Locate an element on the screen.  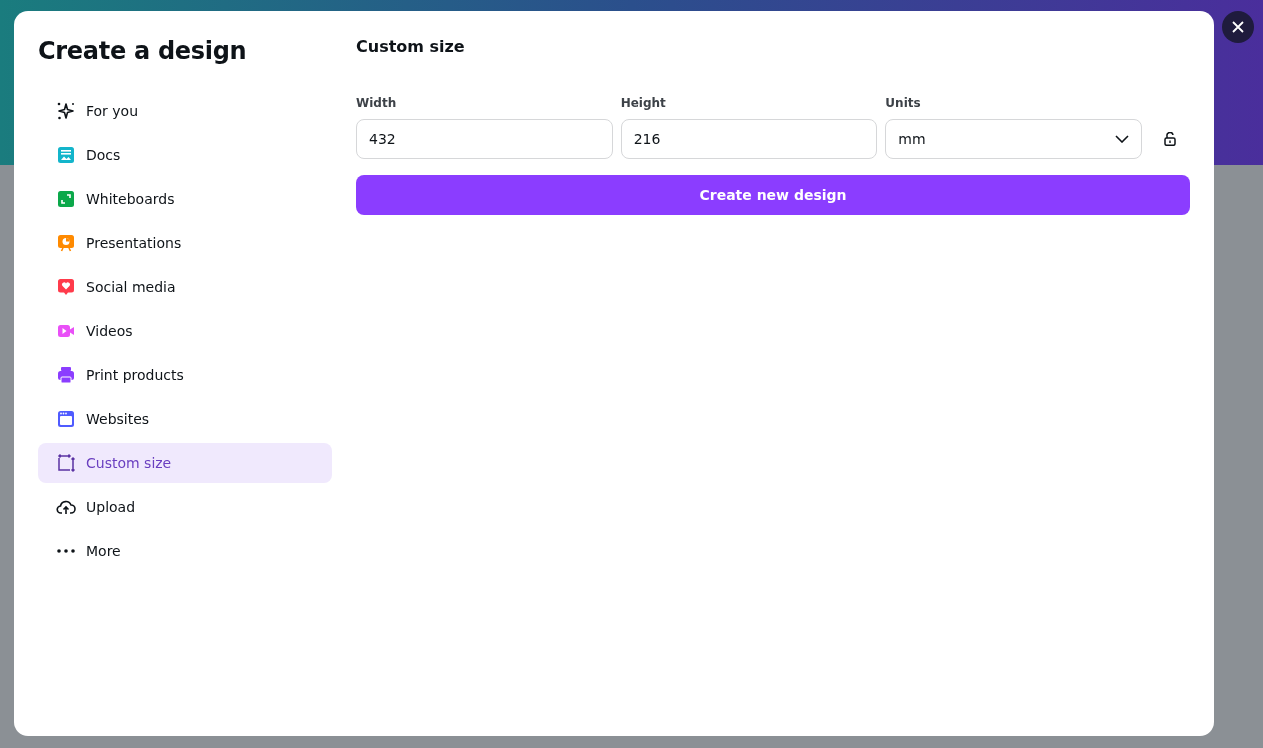
size-input-field: 216 is located at coordinates (749, 139).